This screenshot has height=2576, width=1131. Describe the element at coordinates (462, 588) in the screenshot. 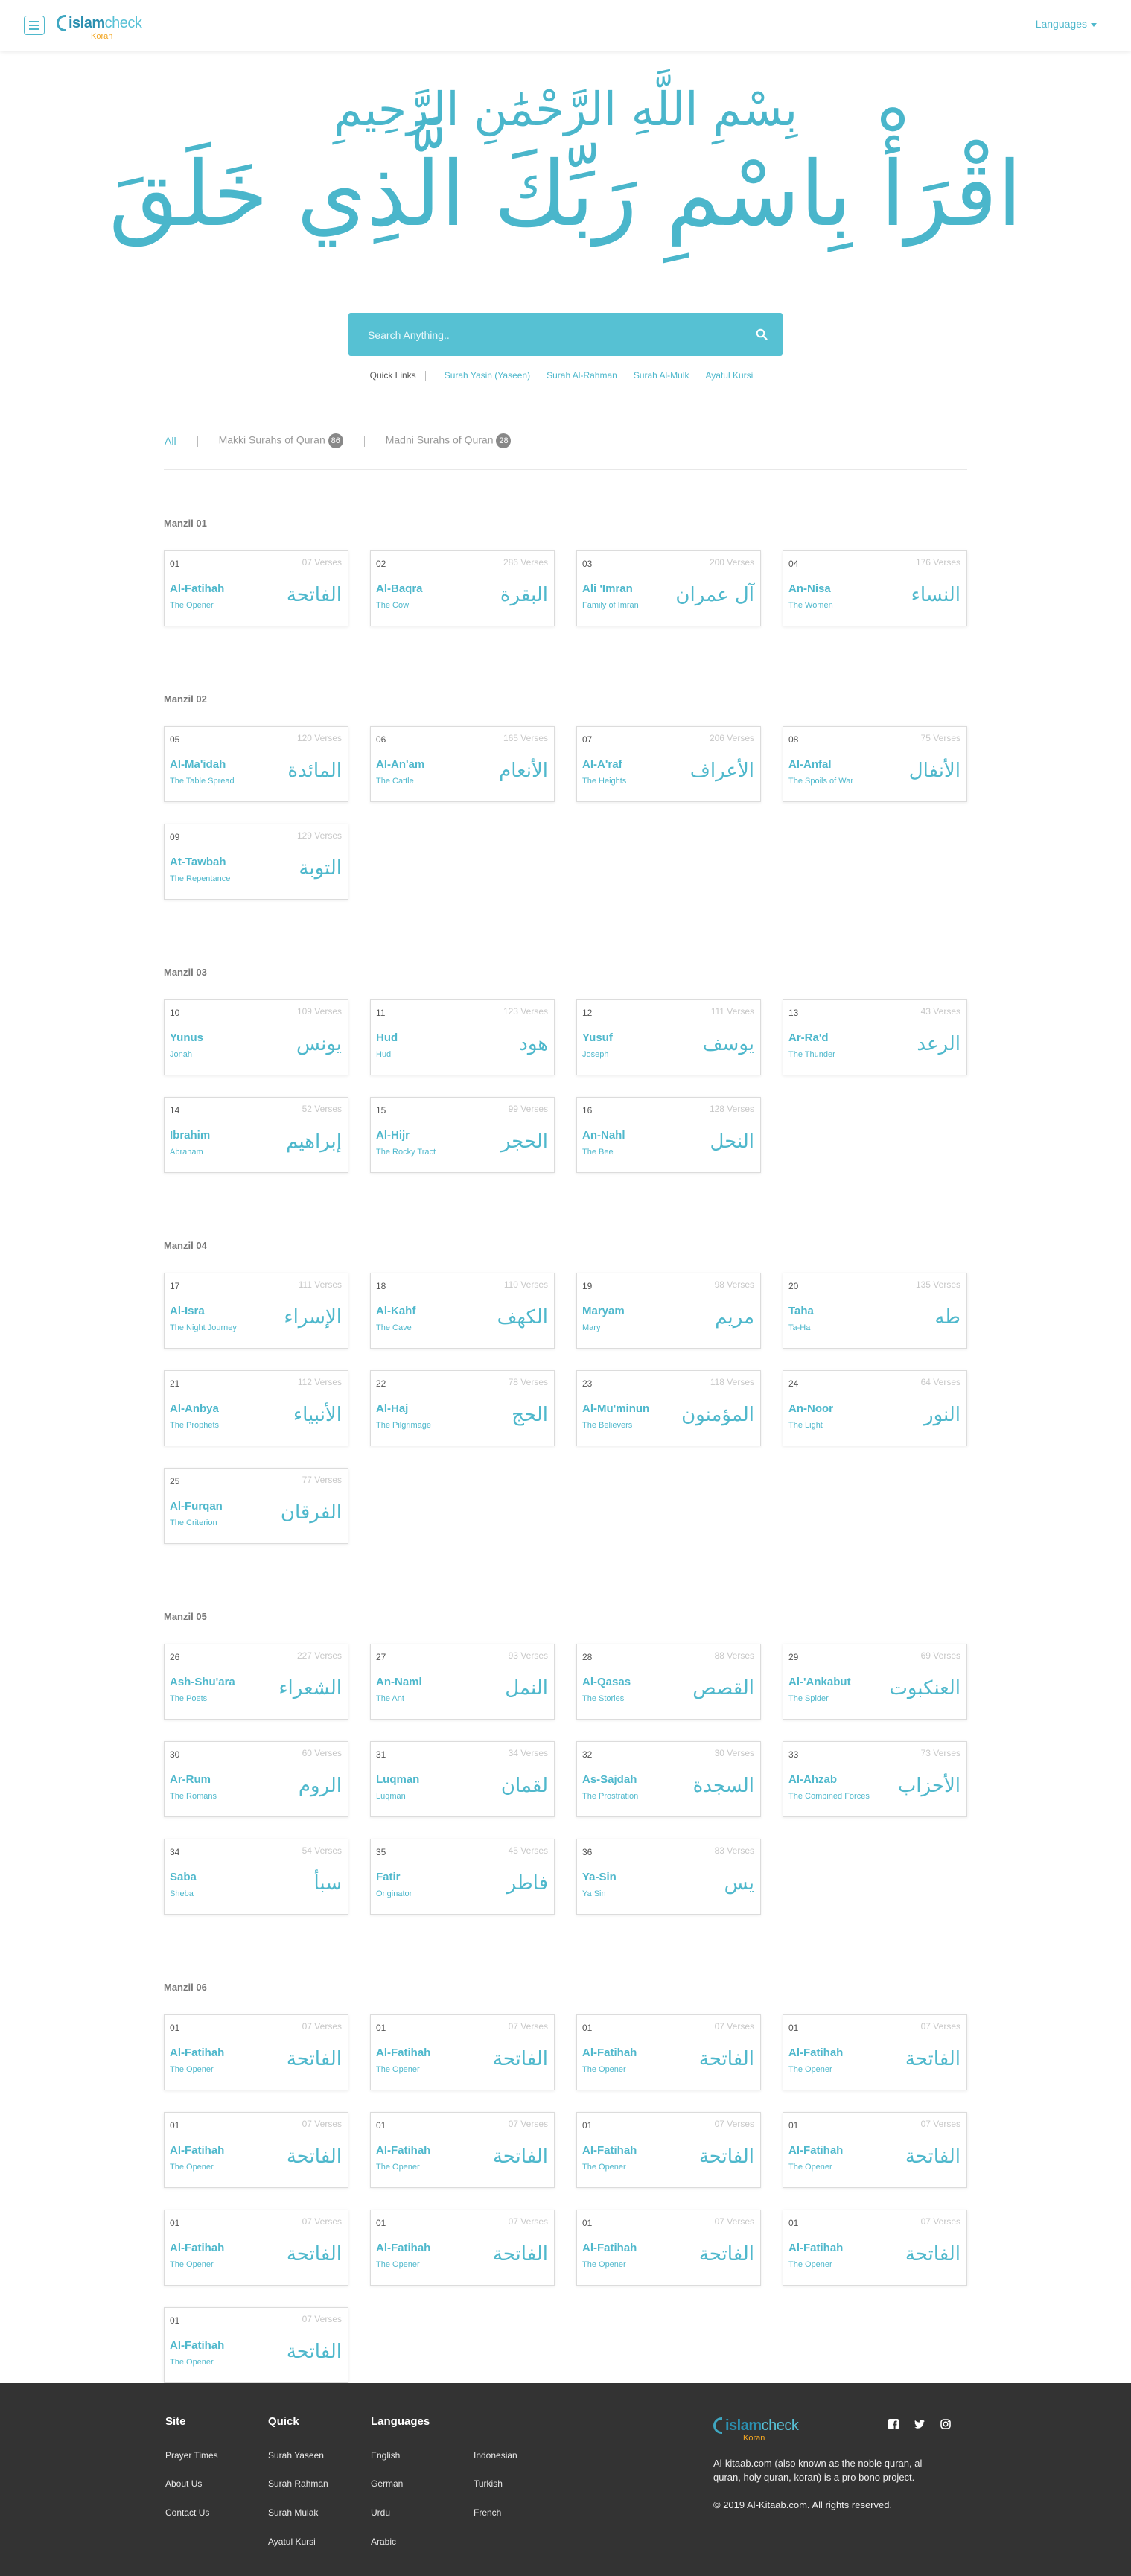

I see `surah-card: 02 286 Verses Al-Baqra The Cow البقرة` at that location.